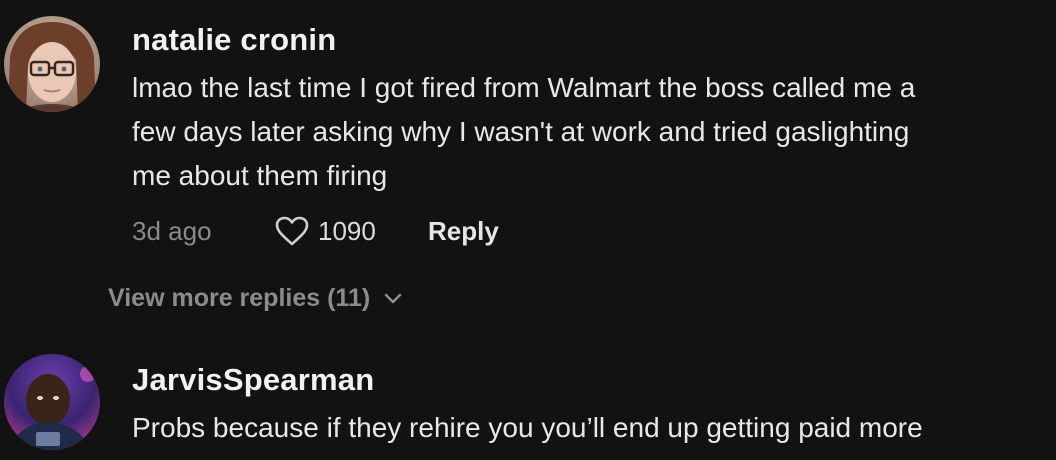  What do you see at coordinates (463, 231) in the screenshot?
I see `reply-button: Reply` at bounding box center [463, 231].